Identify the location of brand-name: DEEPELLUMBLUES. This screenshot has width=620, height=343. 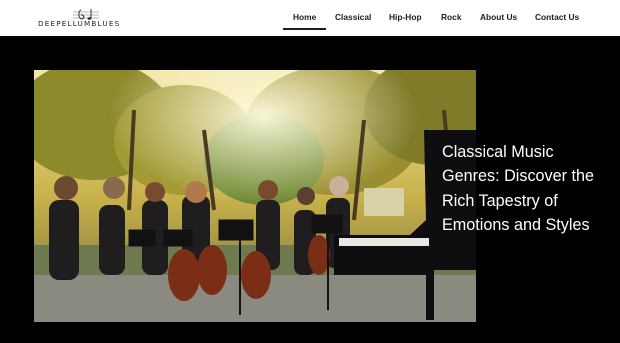
(79, 23).